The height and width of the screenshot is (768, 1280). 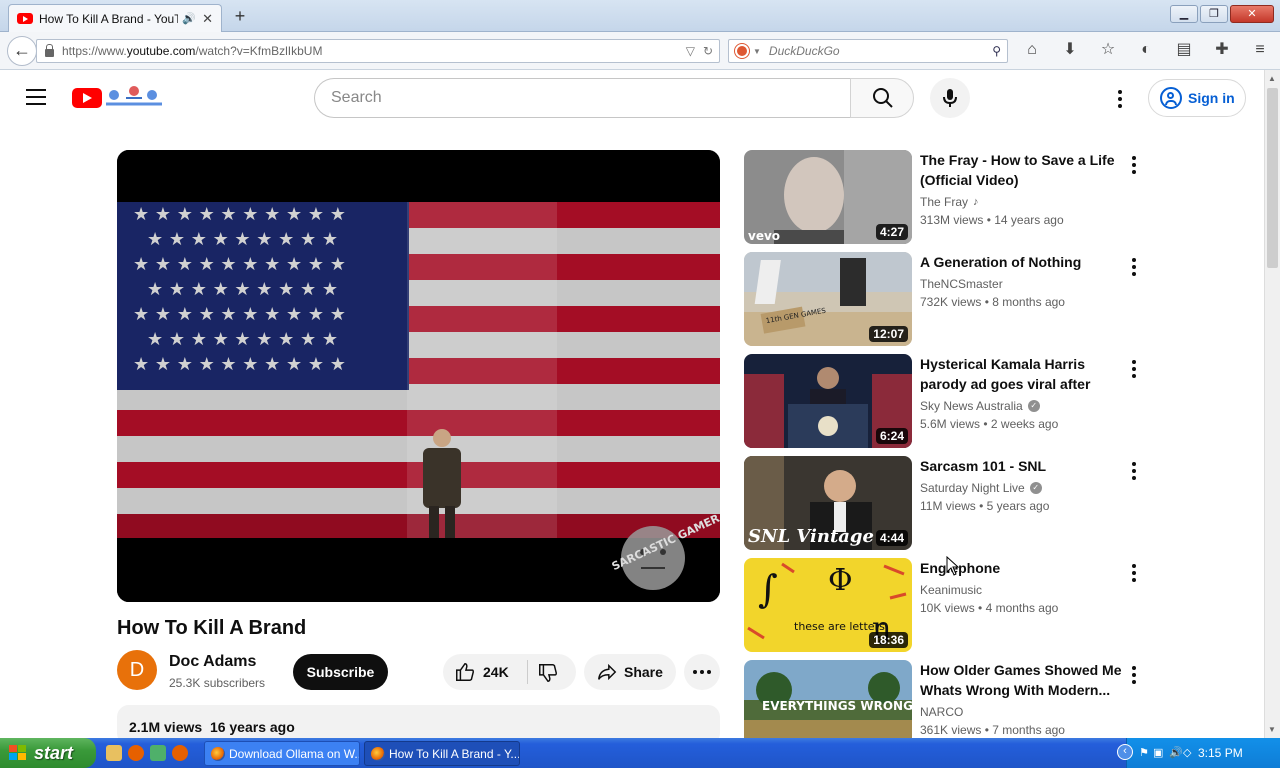 I want to click on page-scrollbar: ▲ ▼, so click(x=1272, y=404).